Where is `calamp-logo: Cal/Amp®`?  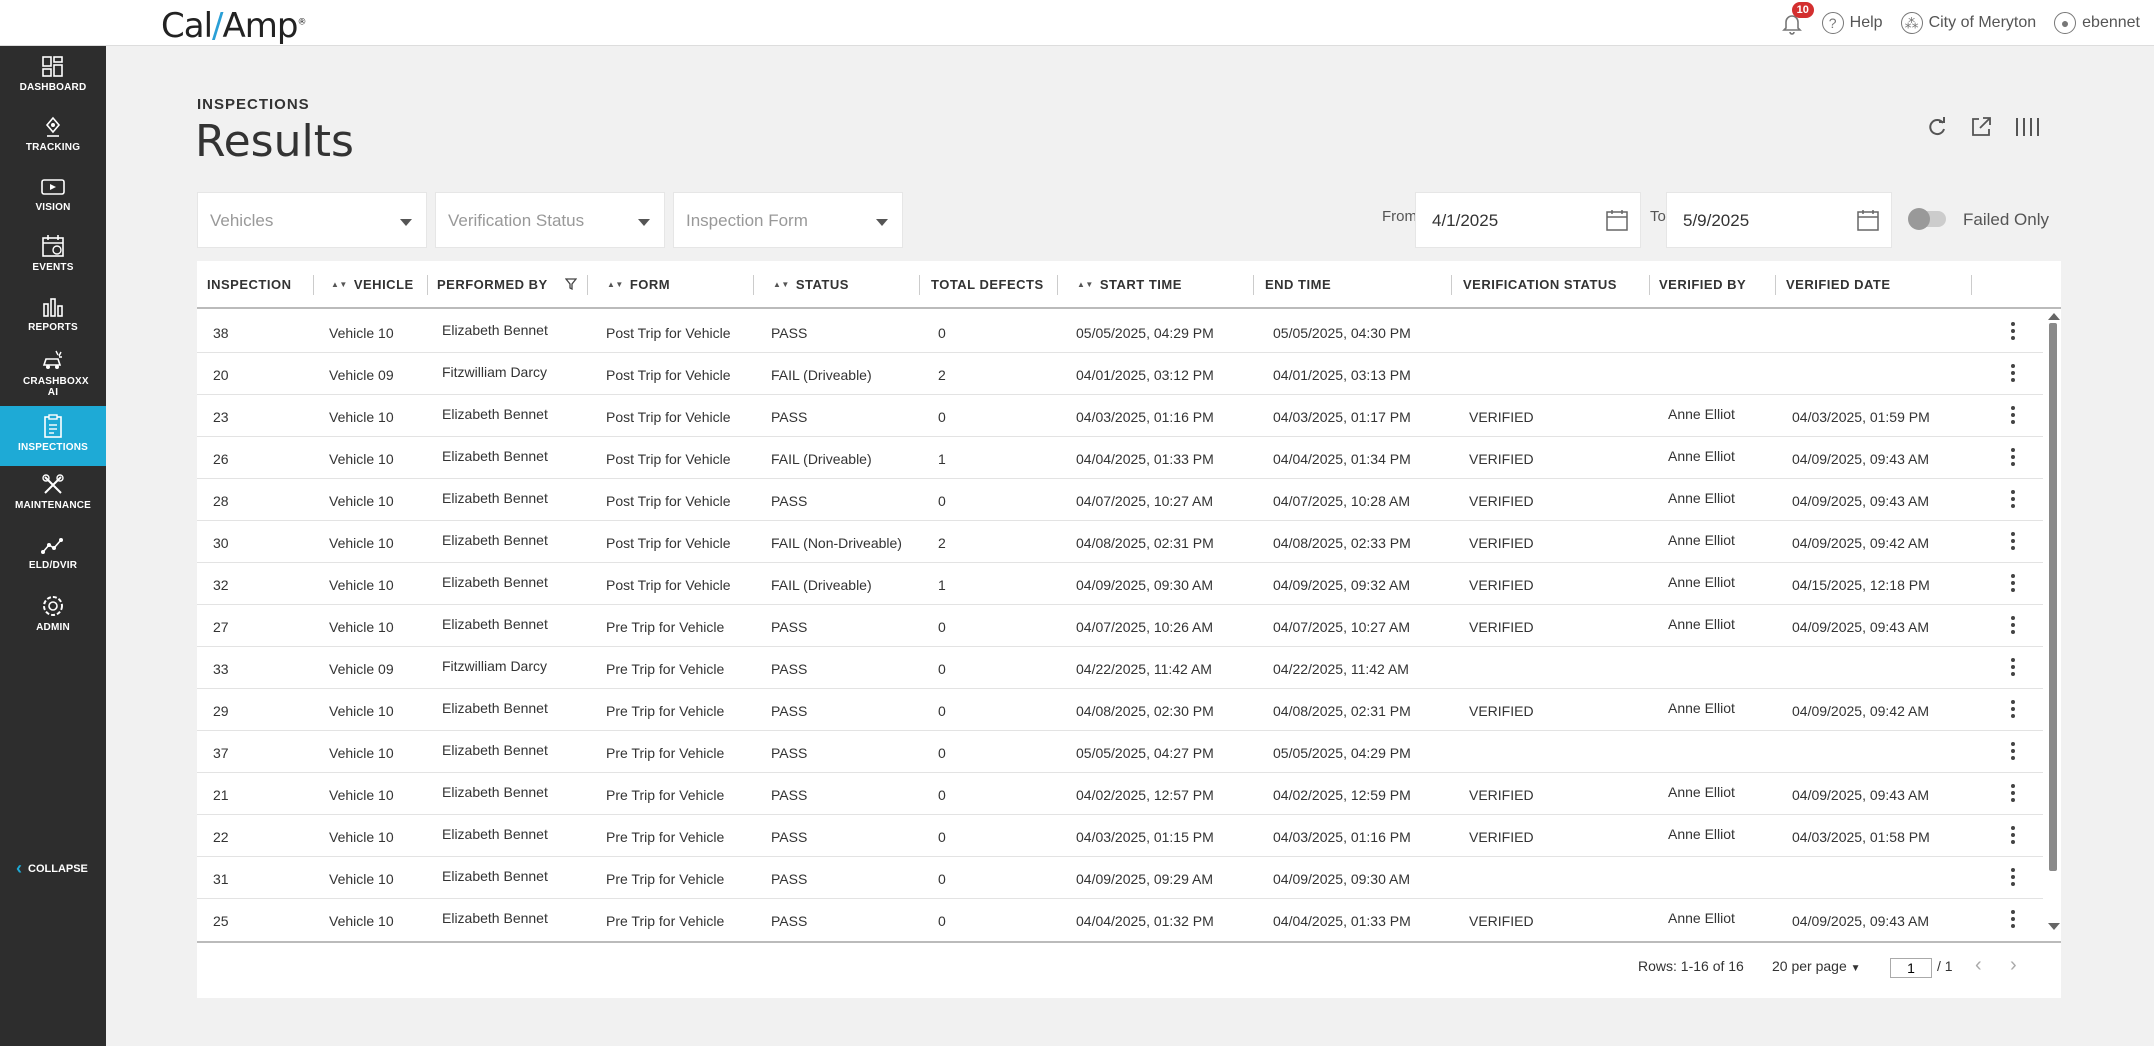
calamp-logo: Cal/Amp® is located at coordinates (233, 26).